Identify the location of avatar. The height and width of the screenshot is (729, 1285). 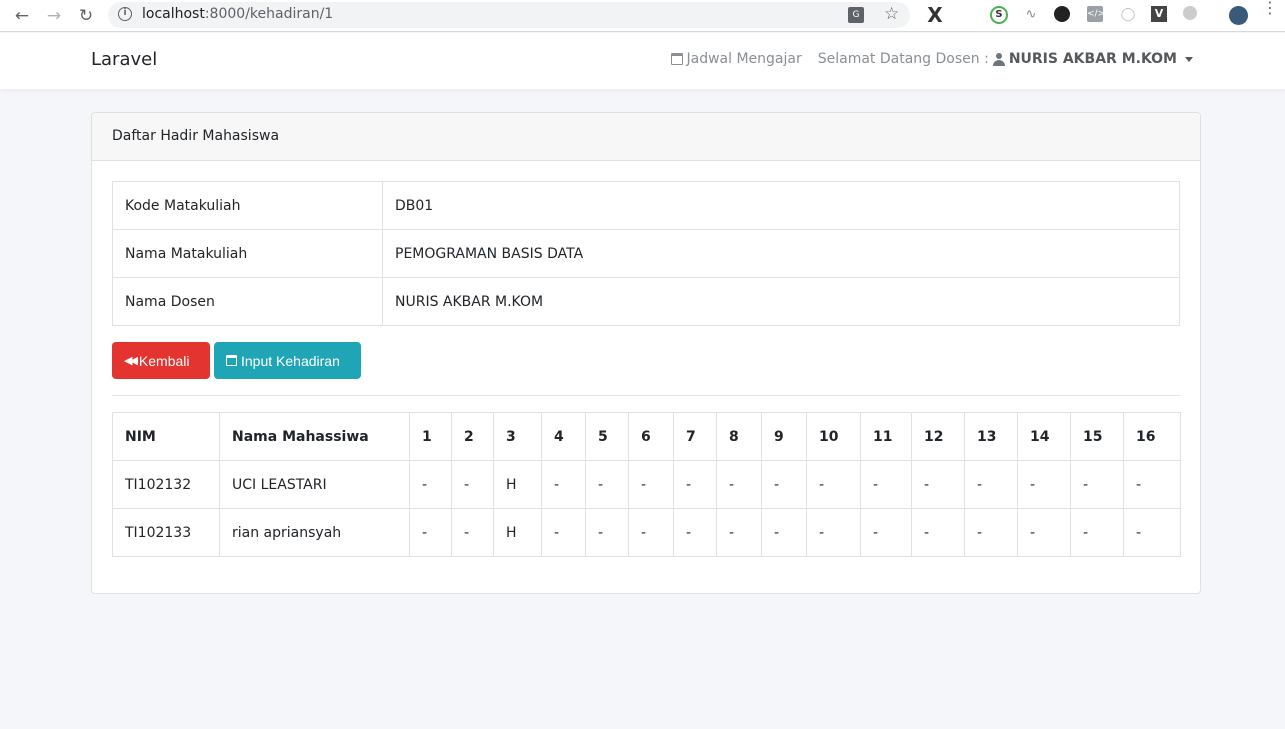
(1238, 15).